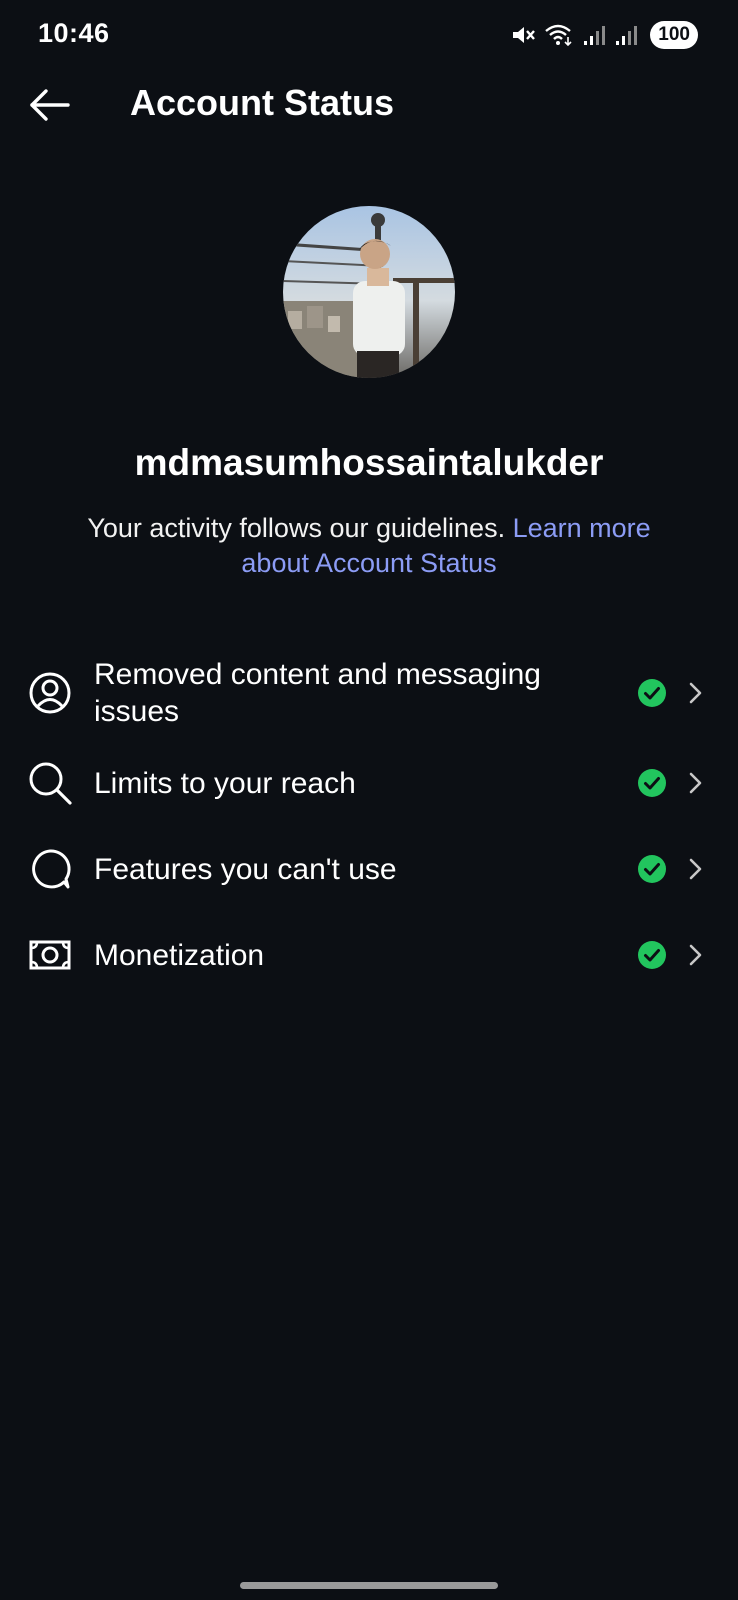 The height and width of the screenshot is (1600, 738). I want to click on status-icons: 100, so click(604, 35).